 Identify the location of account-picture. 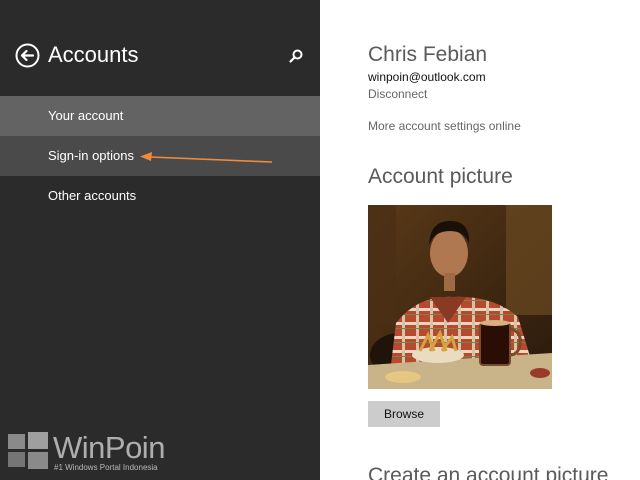
(460, 297).